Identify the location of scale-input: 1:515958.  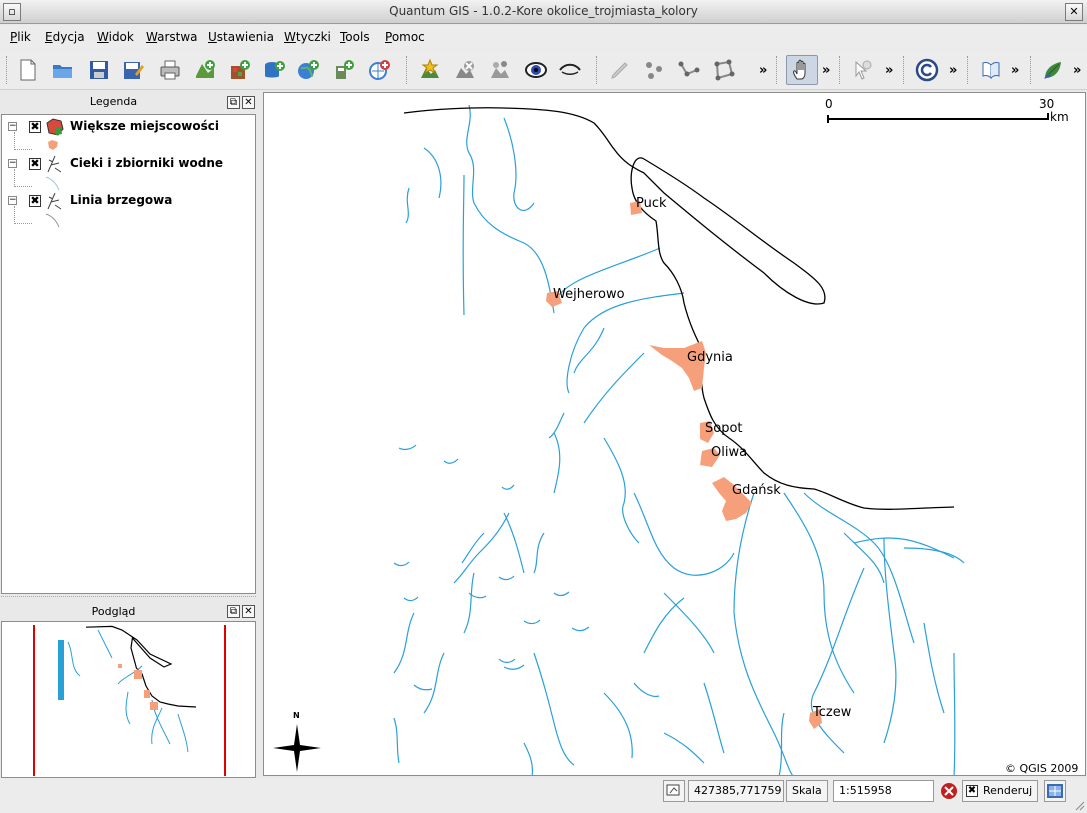
(883, 791).